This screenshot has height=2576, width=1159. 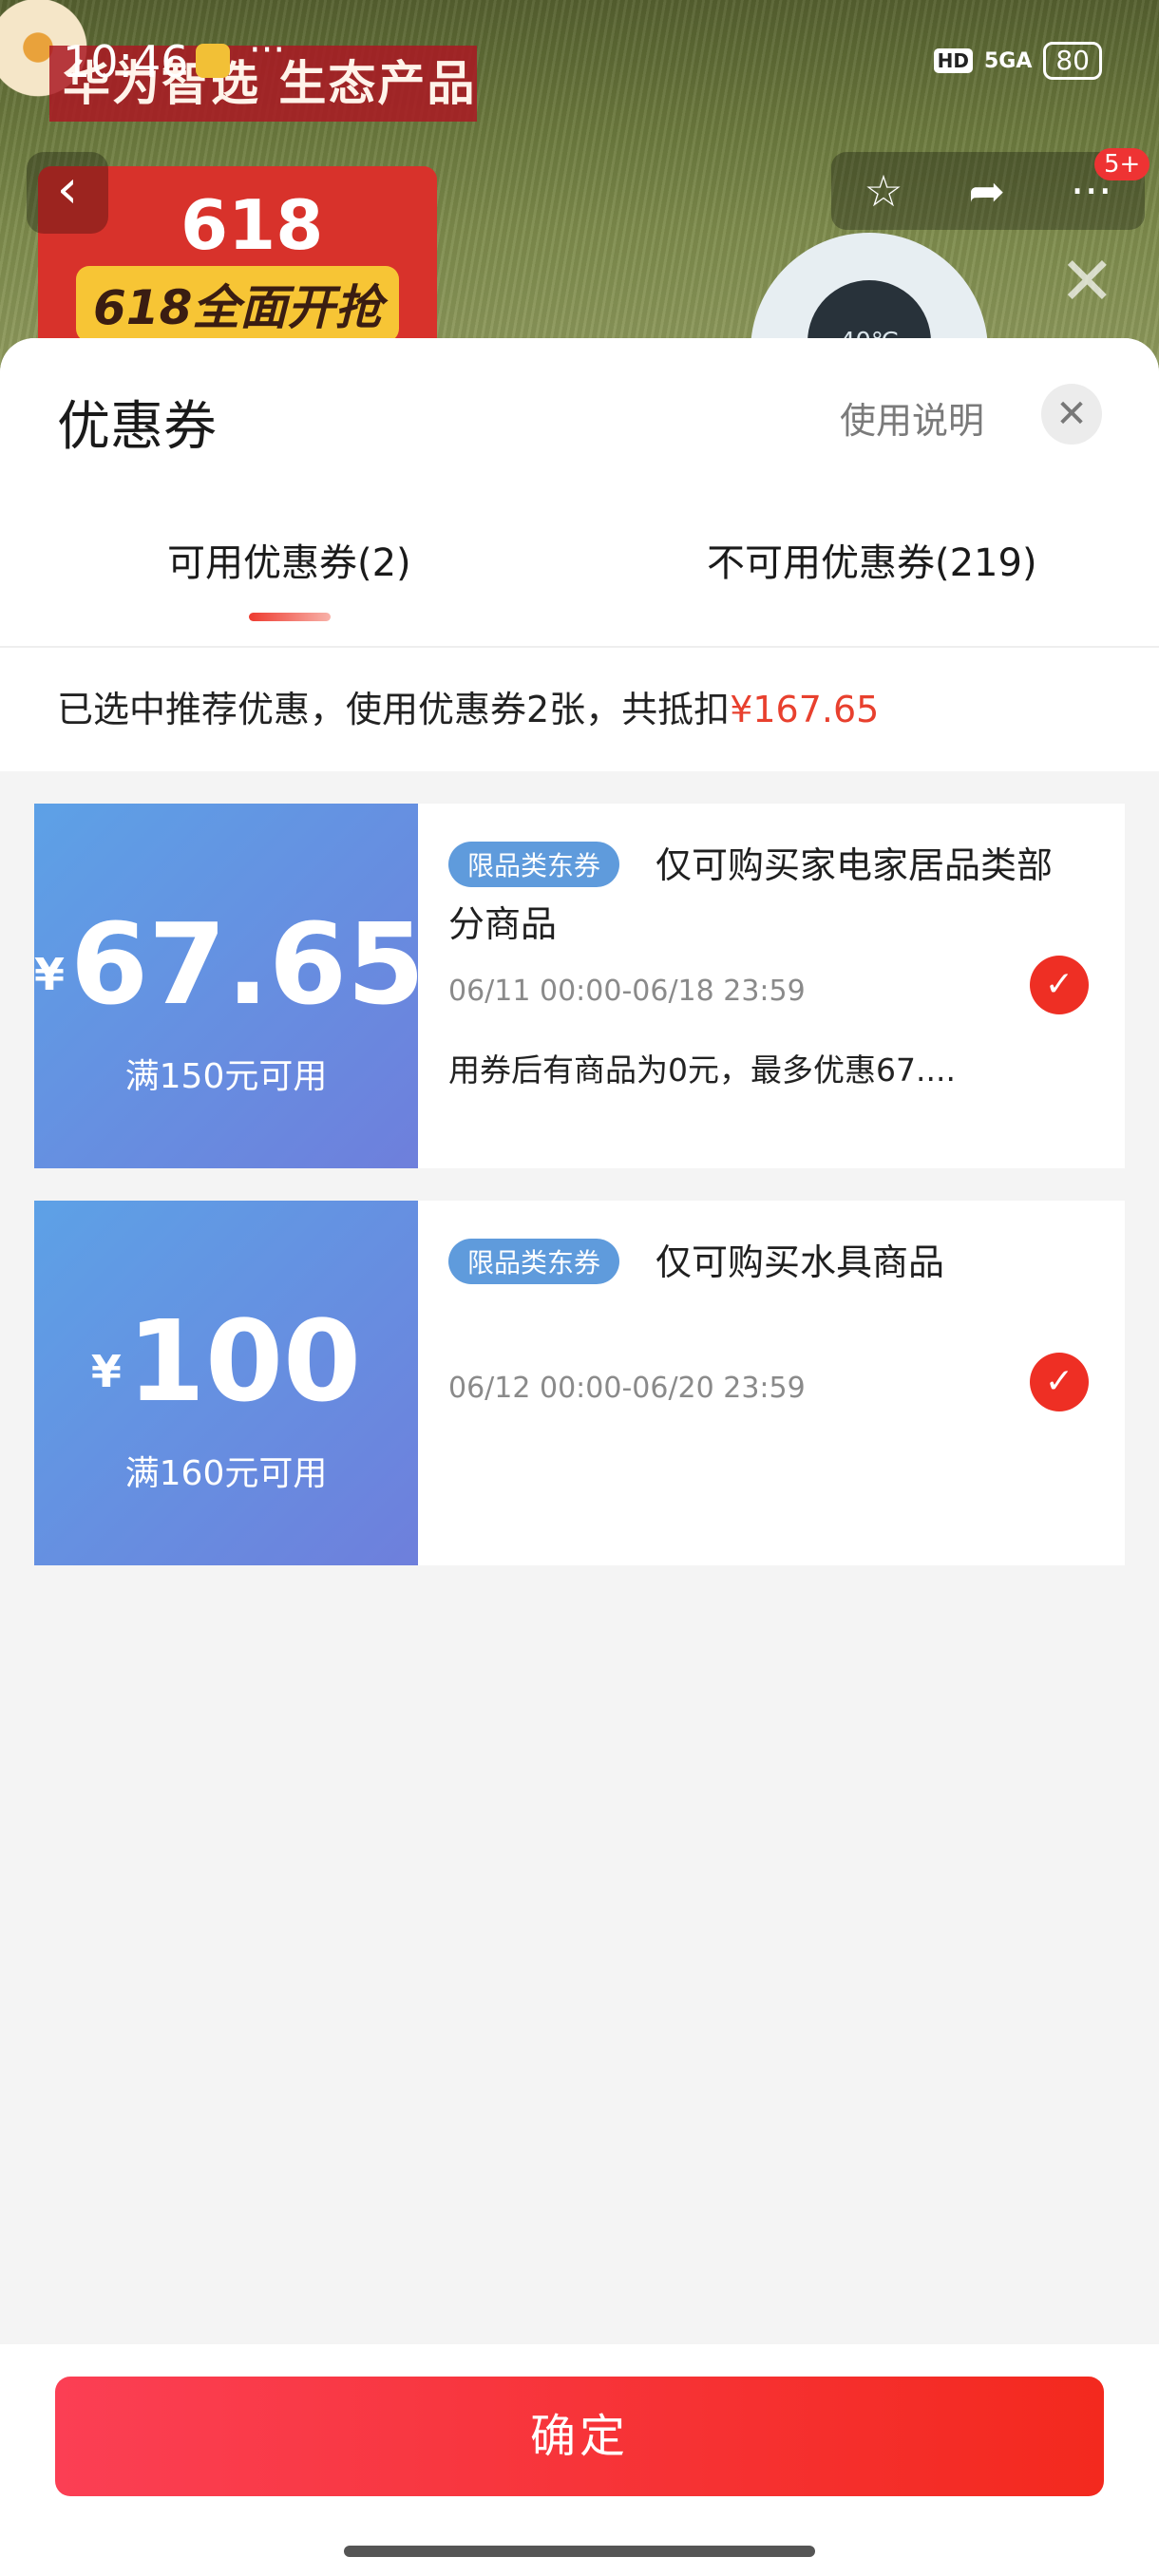 I want to click on status-indicators: HD 5GA 80, so click(x=1017, y=61).